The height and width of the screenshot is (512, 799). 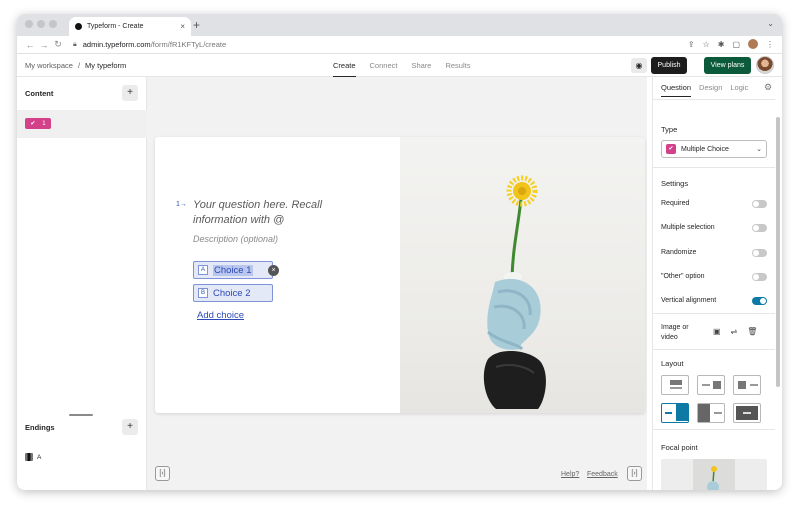 What do you see at coordinates (768, 87) in the screenshot?
I see `gear-icon: ⚙` at bounding box center [768, 87].